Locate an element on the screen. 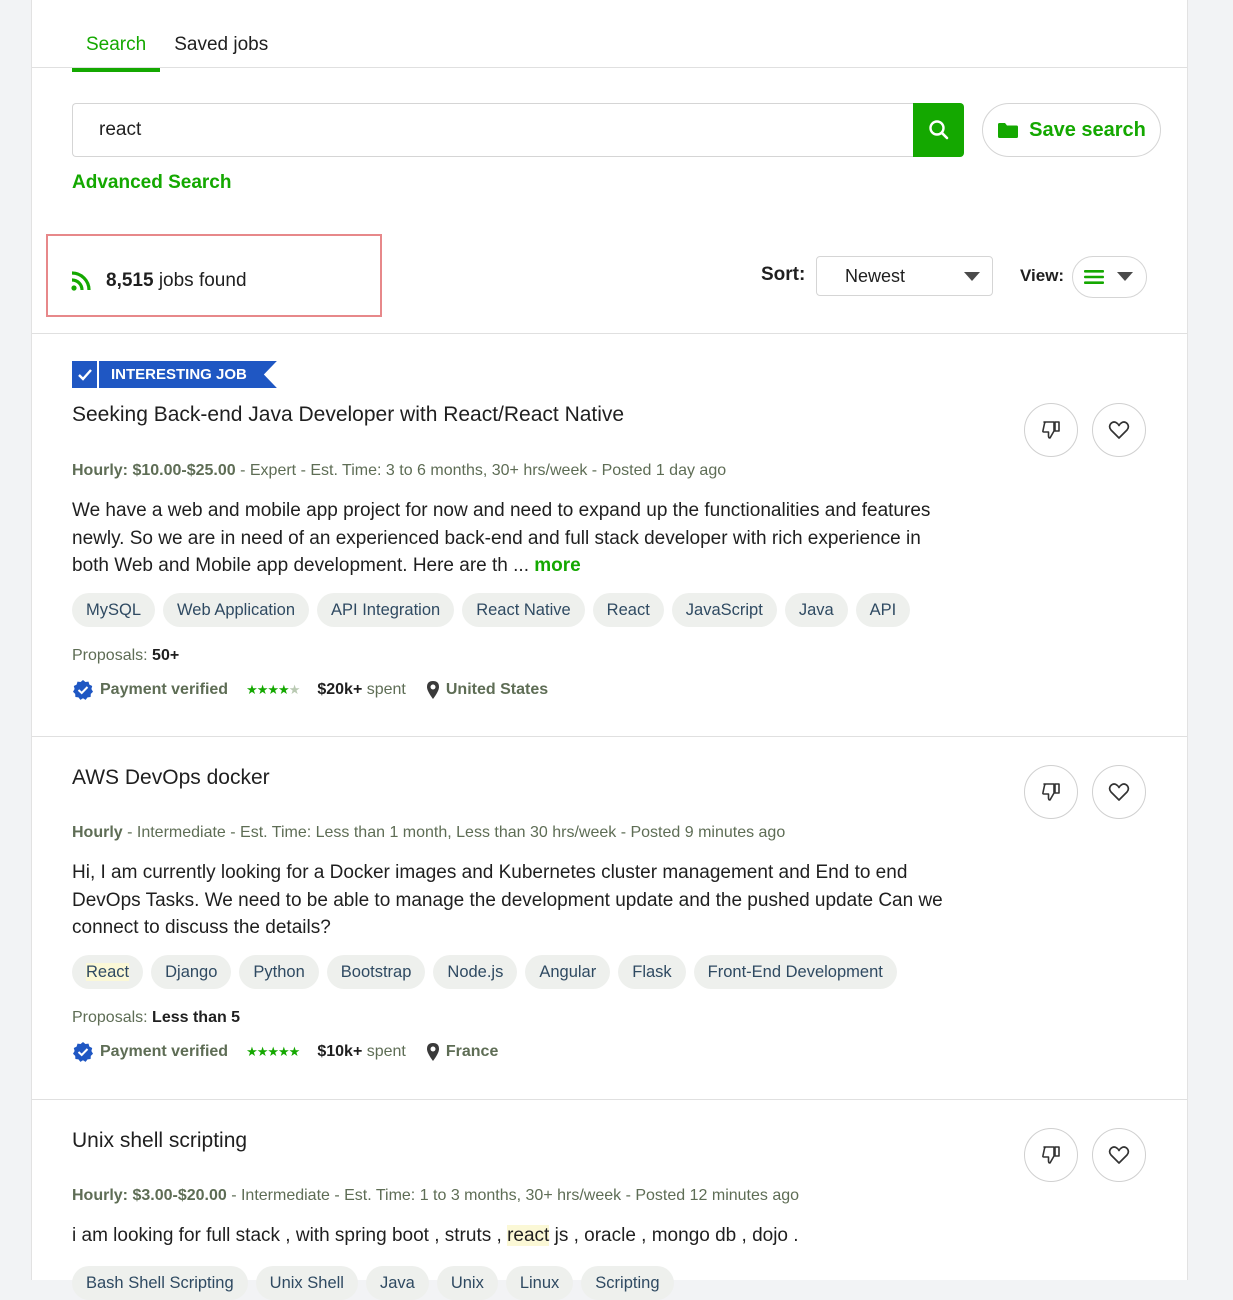 The image size is (1233, 1300). job-rate: Hourly: $10.00-$25.00 is located at coordinates (154, 470).